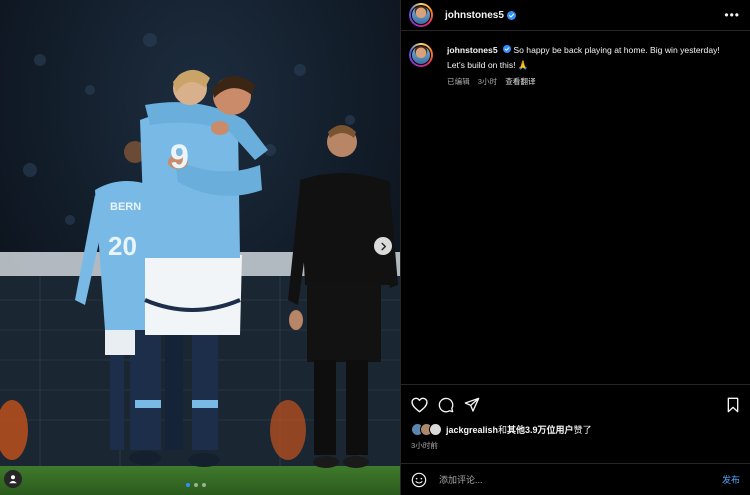  I want to click on comment-input, so click(579, 479).